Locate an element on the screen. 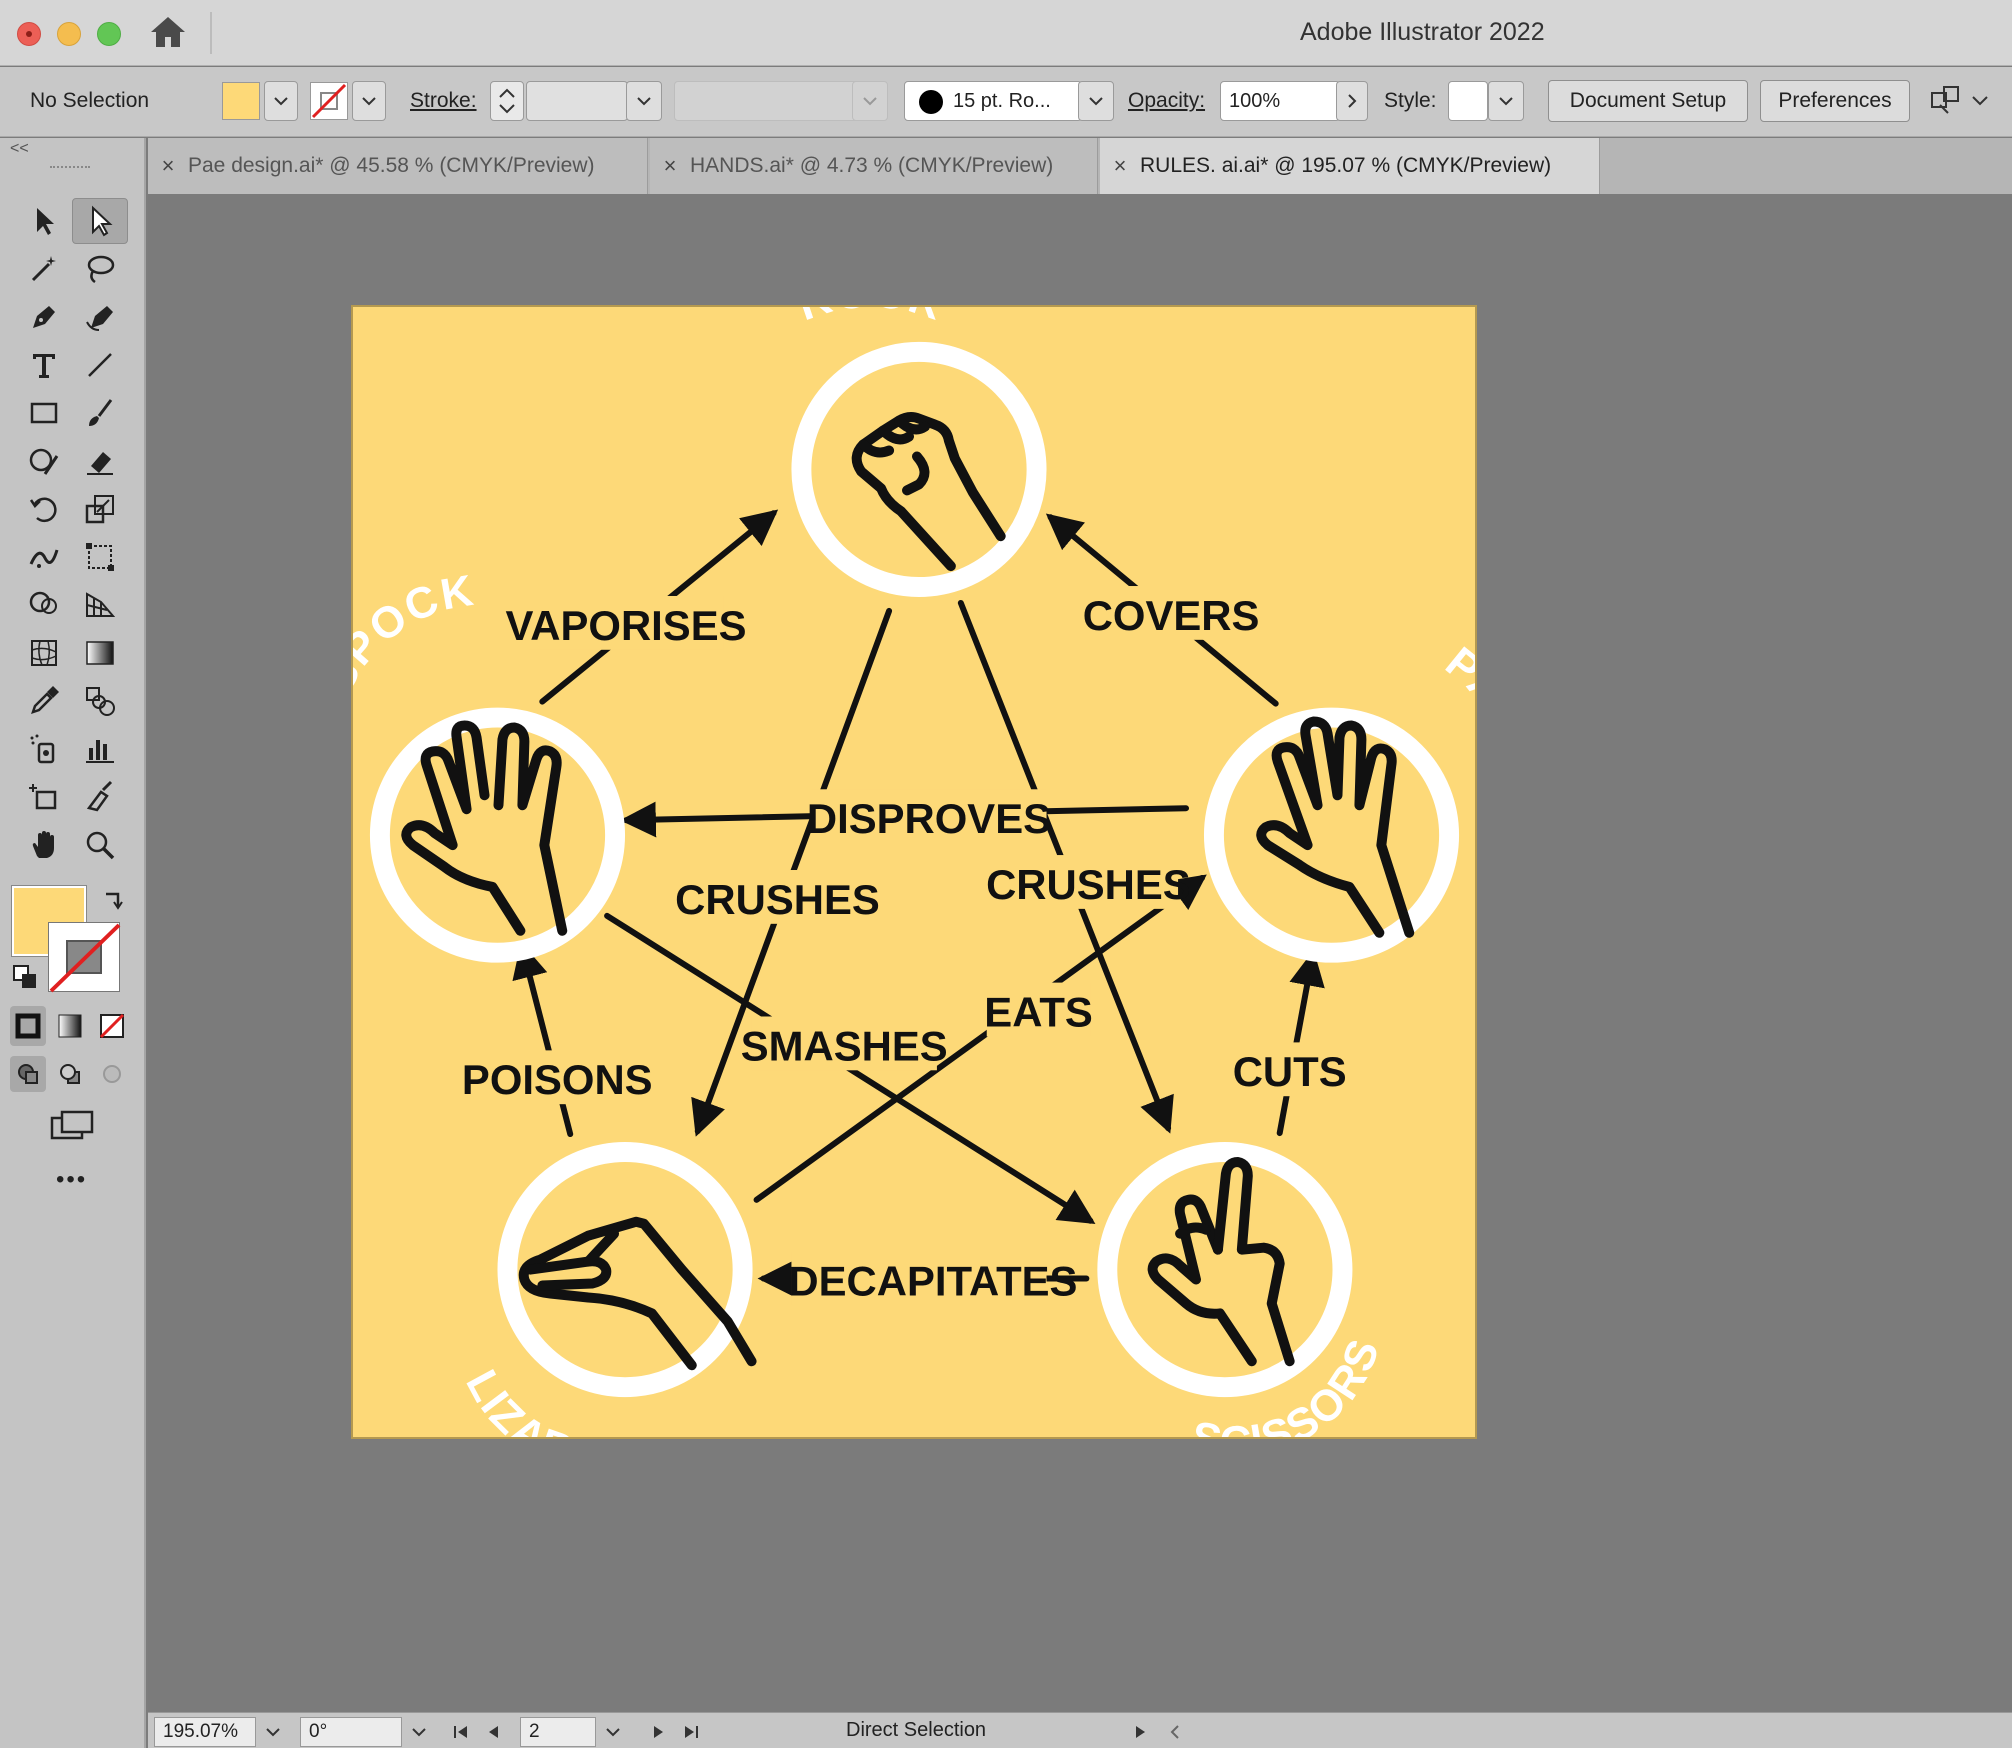 Image resolution: width=2012 pixels, height=1748 pixels. minimize-window-button is located at coordinates (69, 34).